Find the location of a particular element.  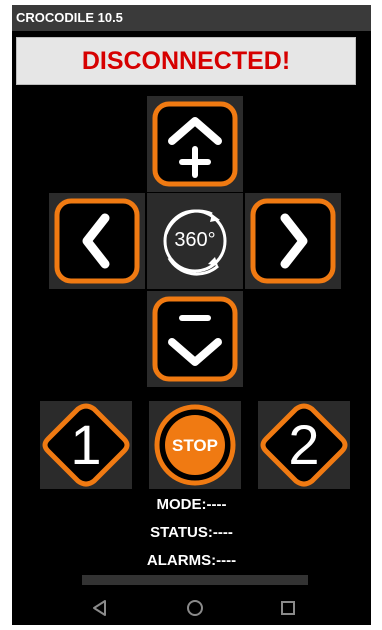

preset-1-button: 1 is located at coordinates (86, 445).